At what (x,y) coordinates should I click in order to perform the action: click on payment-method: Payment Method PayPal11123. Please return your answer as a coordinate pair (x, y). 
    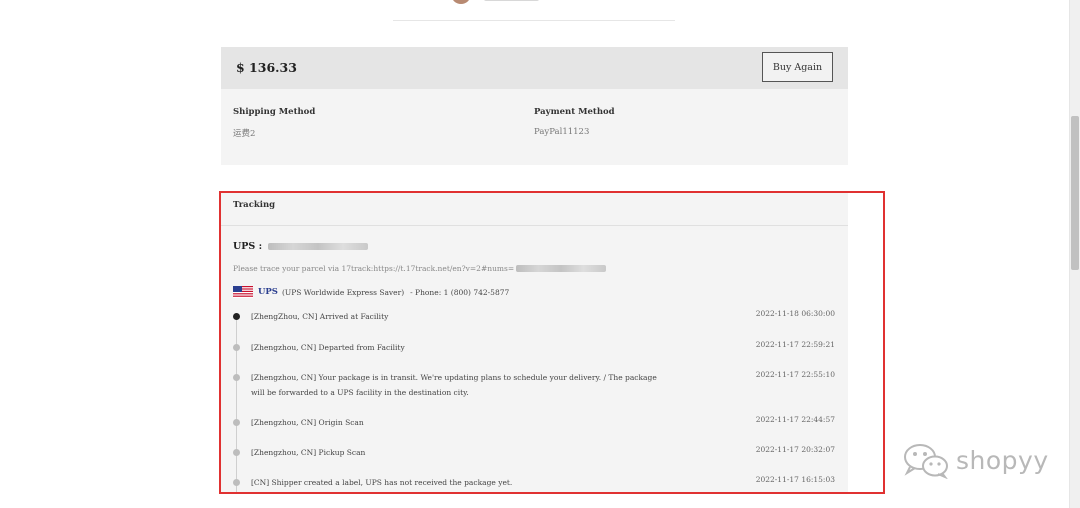
    Looking at the image, I should click on (574, 122).